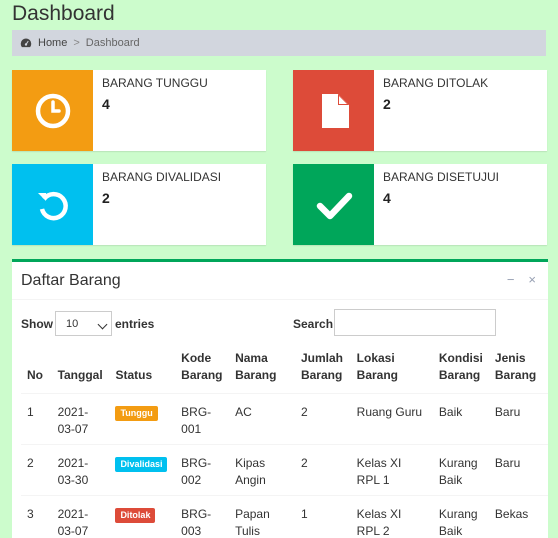 The image size is (558, 538). What do you see at coordinates (139, 110) in the screenshot?
I see `stat-box-tunggu: BARANG TUNGGU 4` at bounding box center [139, 110].